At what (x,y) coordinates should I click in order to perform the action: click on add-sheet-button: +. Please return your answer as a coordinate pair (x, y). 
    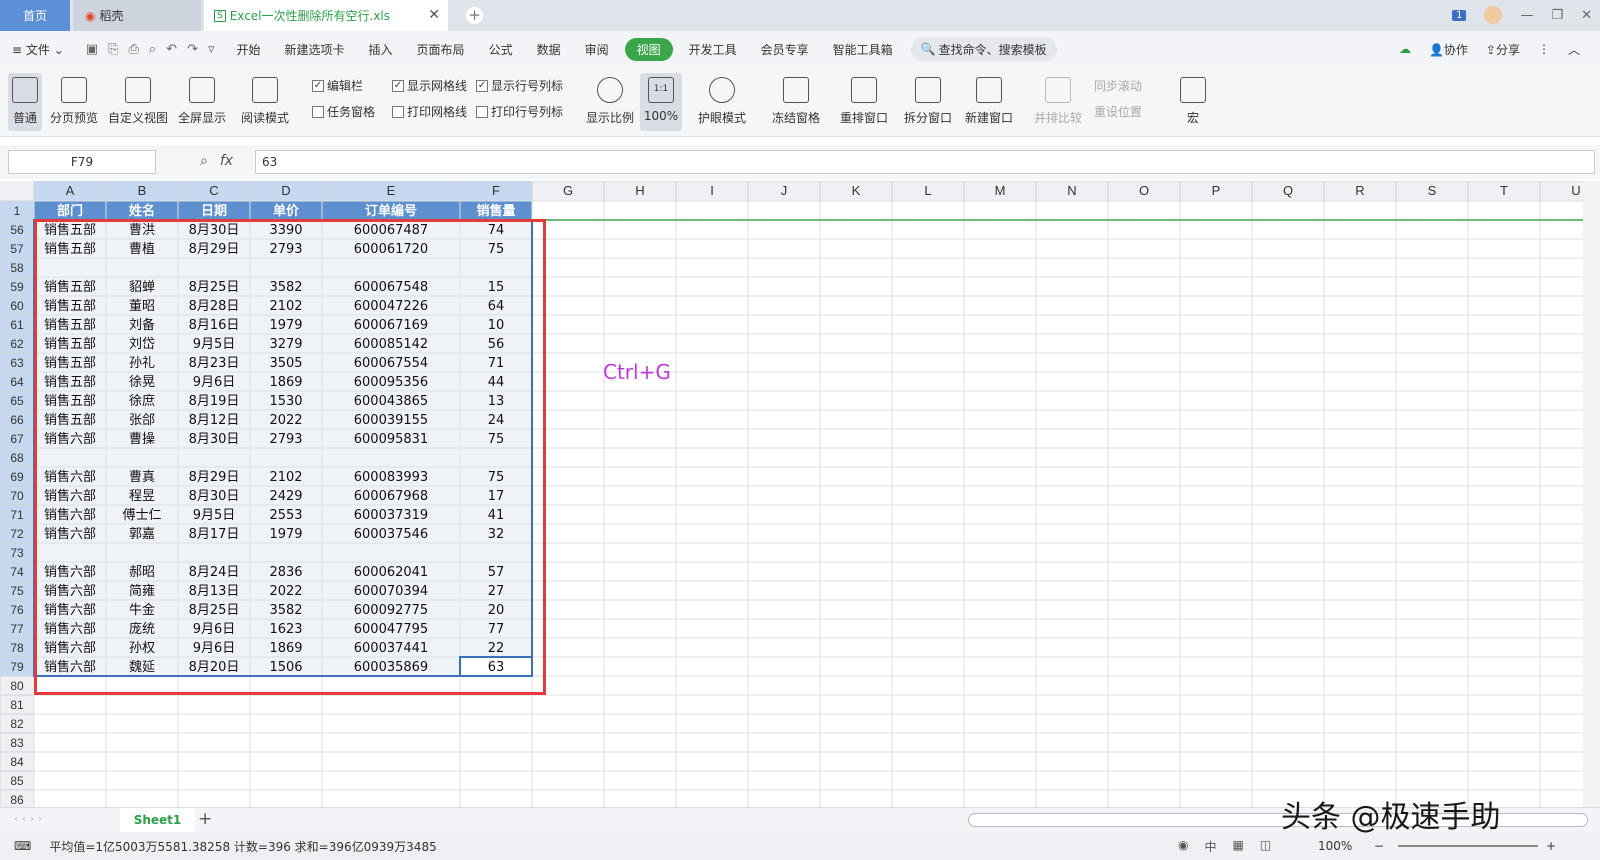
    Looking at the image, I should click on (205, 819).